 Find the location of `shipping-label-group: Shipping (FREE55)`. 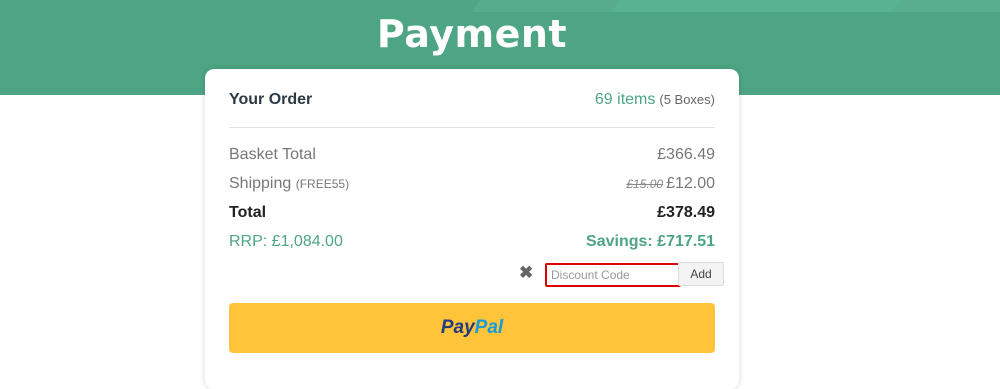

shipping-label-group: Shipping (FREE55) is located at coordinates (289, 184).